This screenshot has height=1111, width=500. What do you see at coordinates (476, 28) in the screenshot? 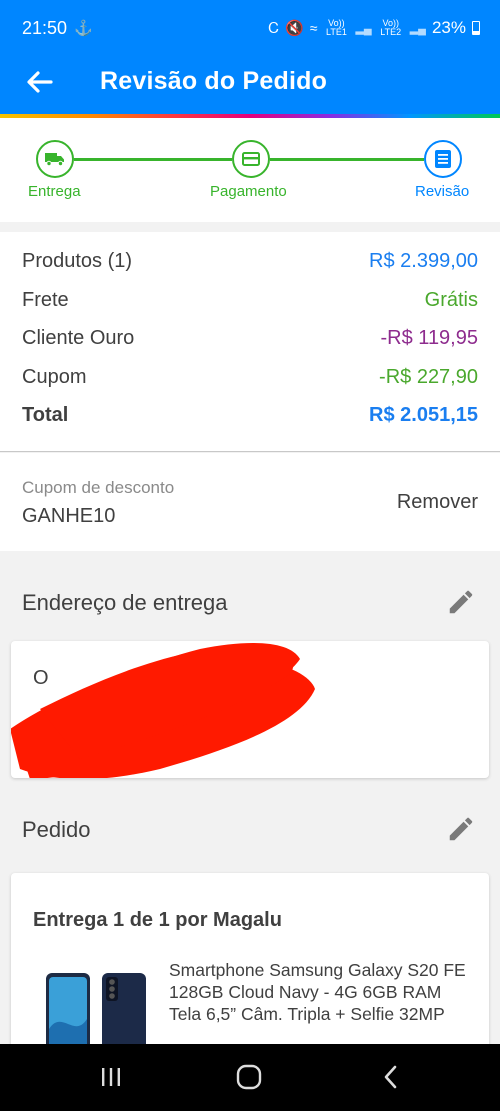
I see `battery-icon` at bounding box center [476, 28].